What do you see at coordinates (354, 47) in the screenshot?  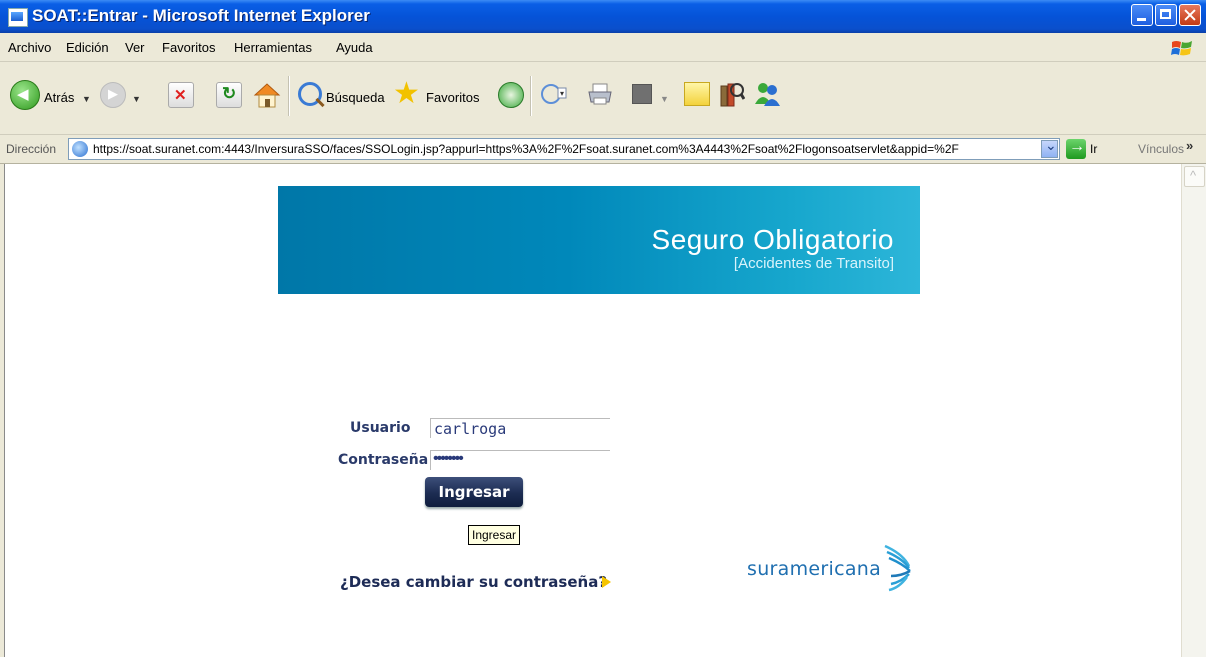 I see `menu-ayuda: Ayuda` at bounding box center [354, 47].